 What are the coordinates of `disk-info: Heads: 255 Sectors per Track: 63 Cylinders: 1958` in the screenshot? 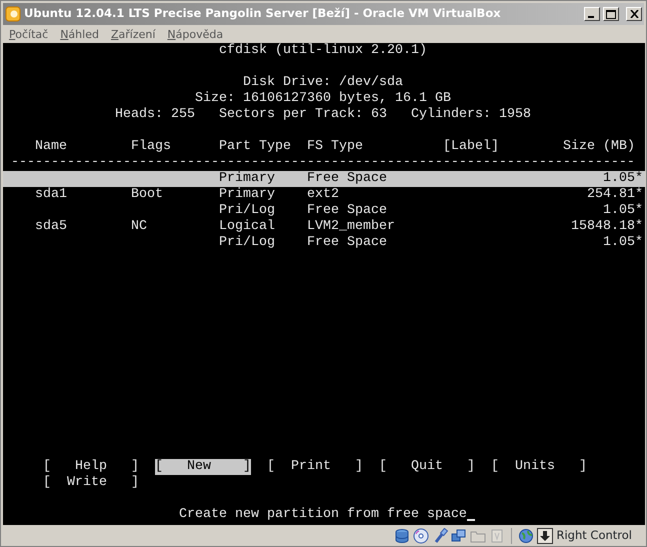 It's located at (323, 115).